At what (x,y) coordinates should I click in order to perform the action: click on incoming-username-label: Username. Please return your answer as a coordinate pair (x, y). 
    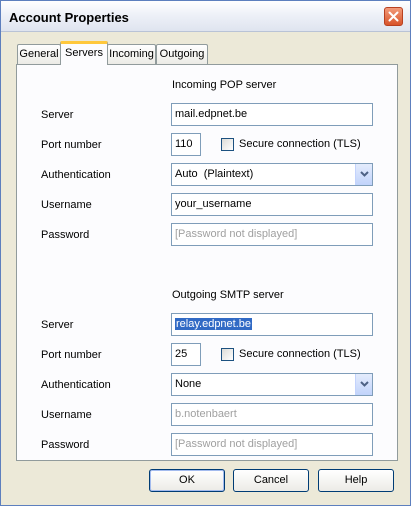
    Looking at the image, I should click on (66, 205).